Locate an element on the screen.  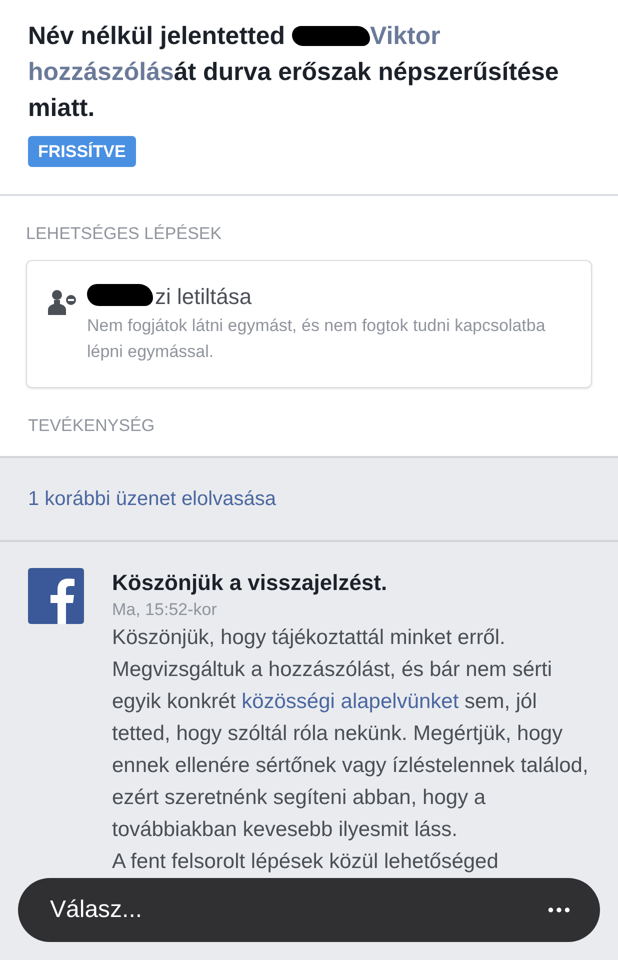
status-badge: FRISSÍTVE is located at coordinates (82, 151).